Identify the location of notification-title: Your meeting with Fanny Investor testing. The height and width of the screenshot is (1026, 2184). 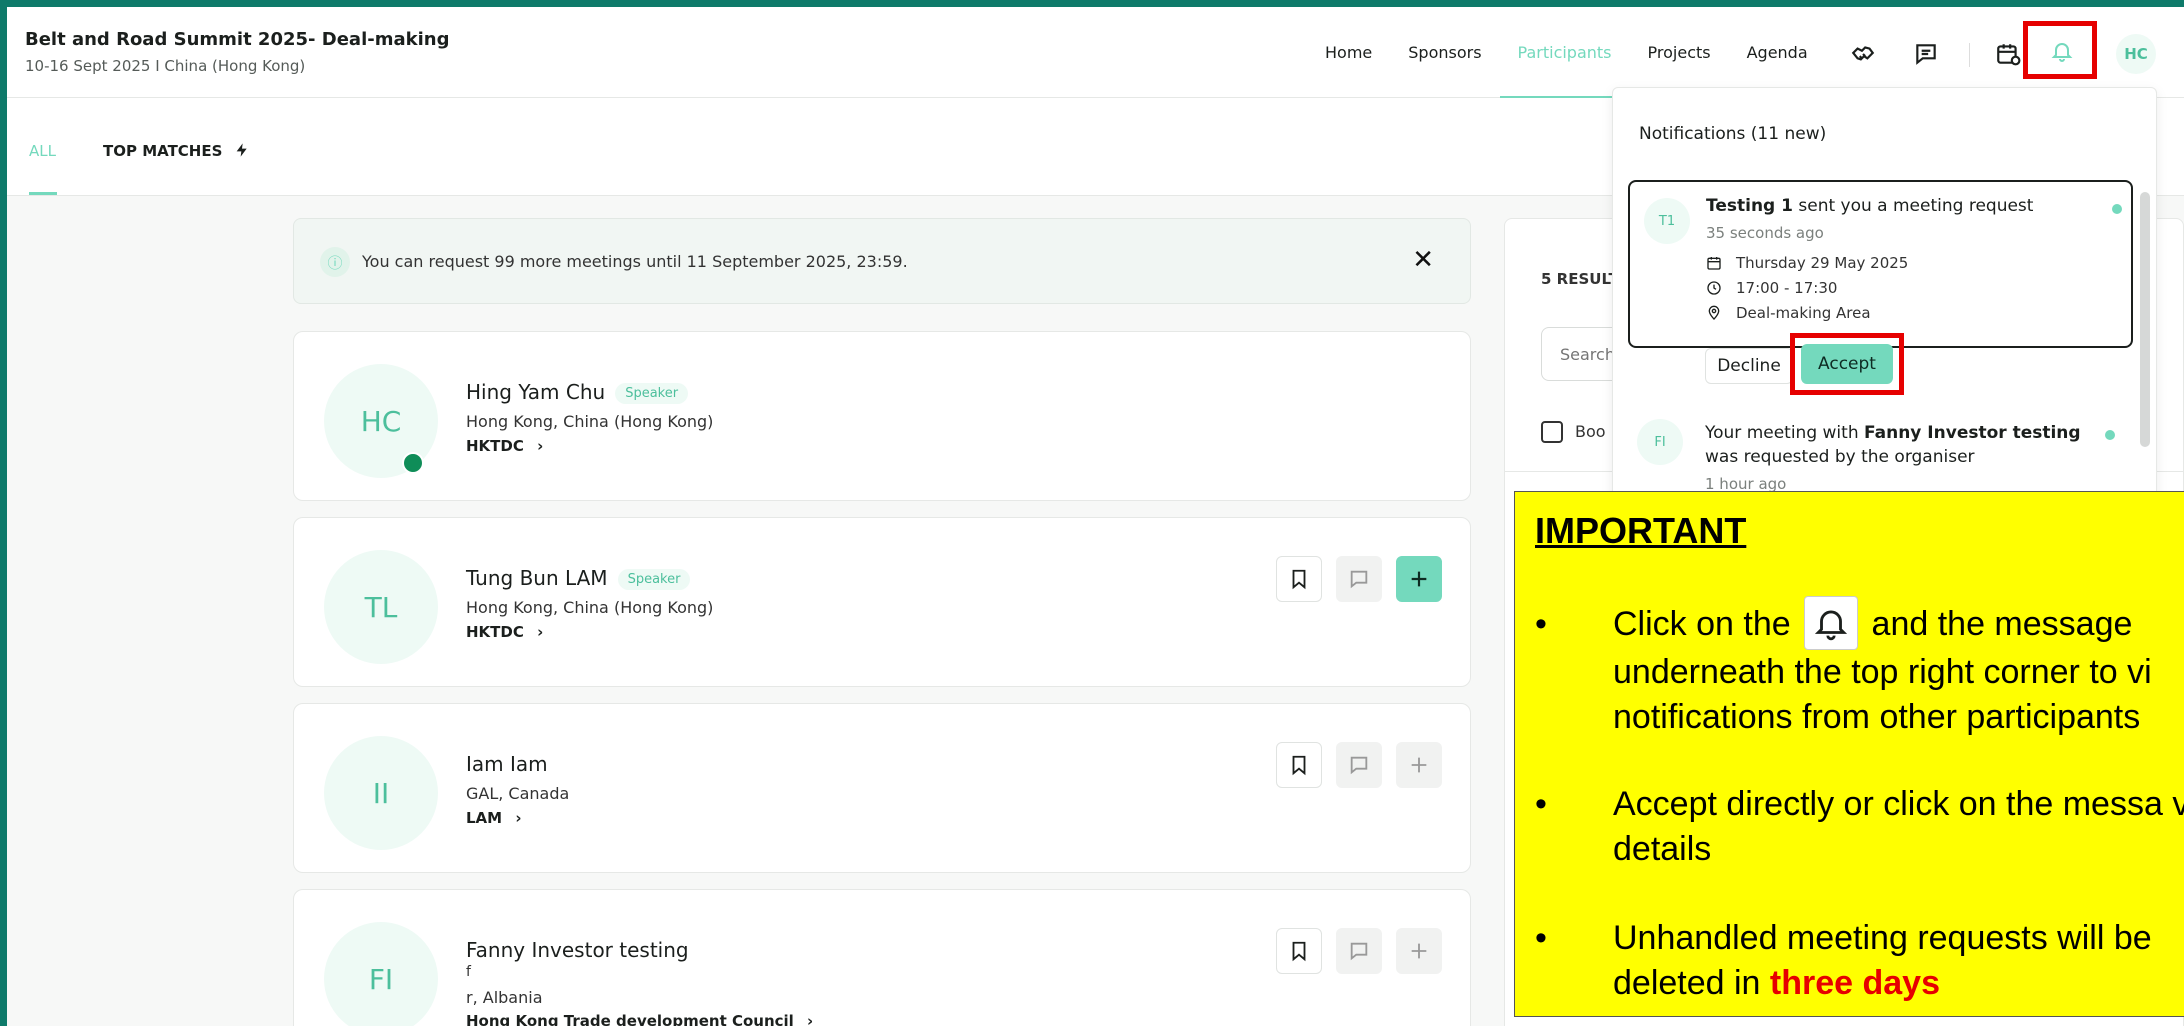
(1895, 433).